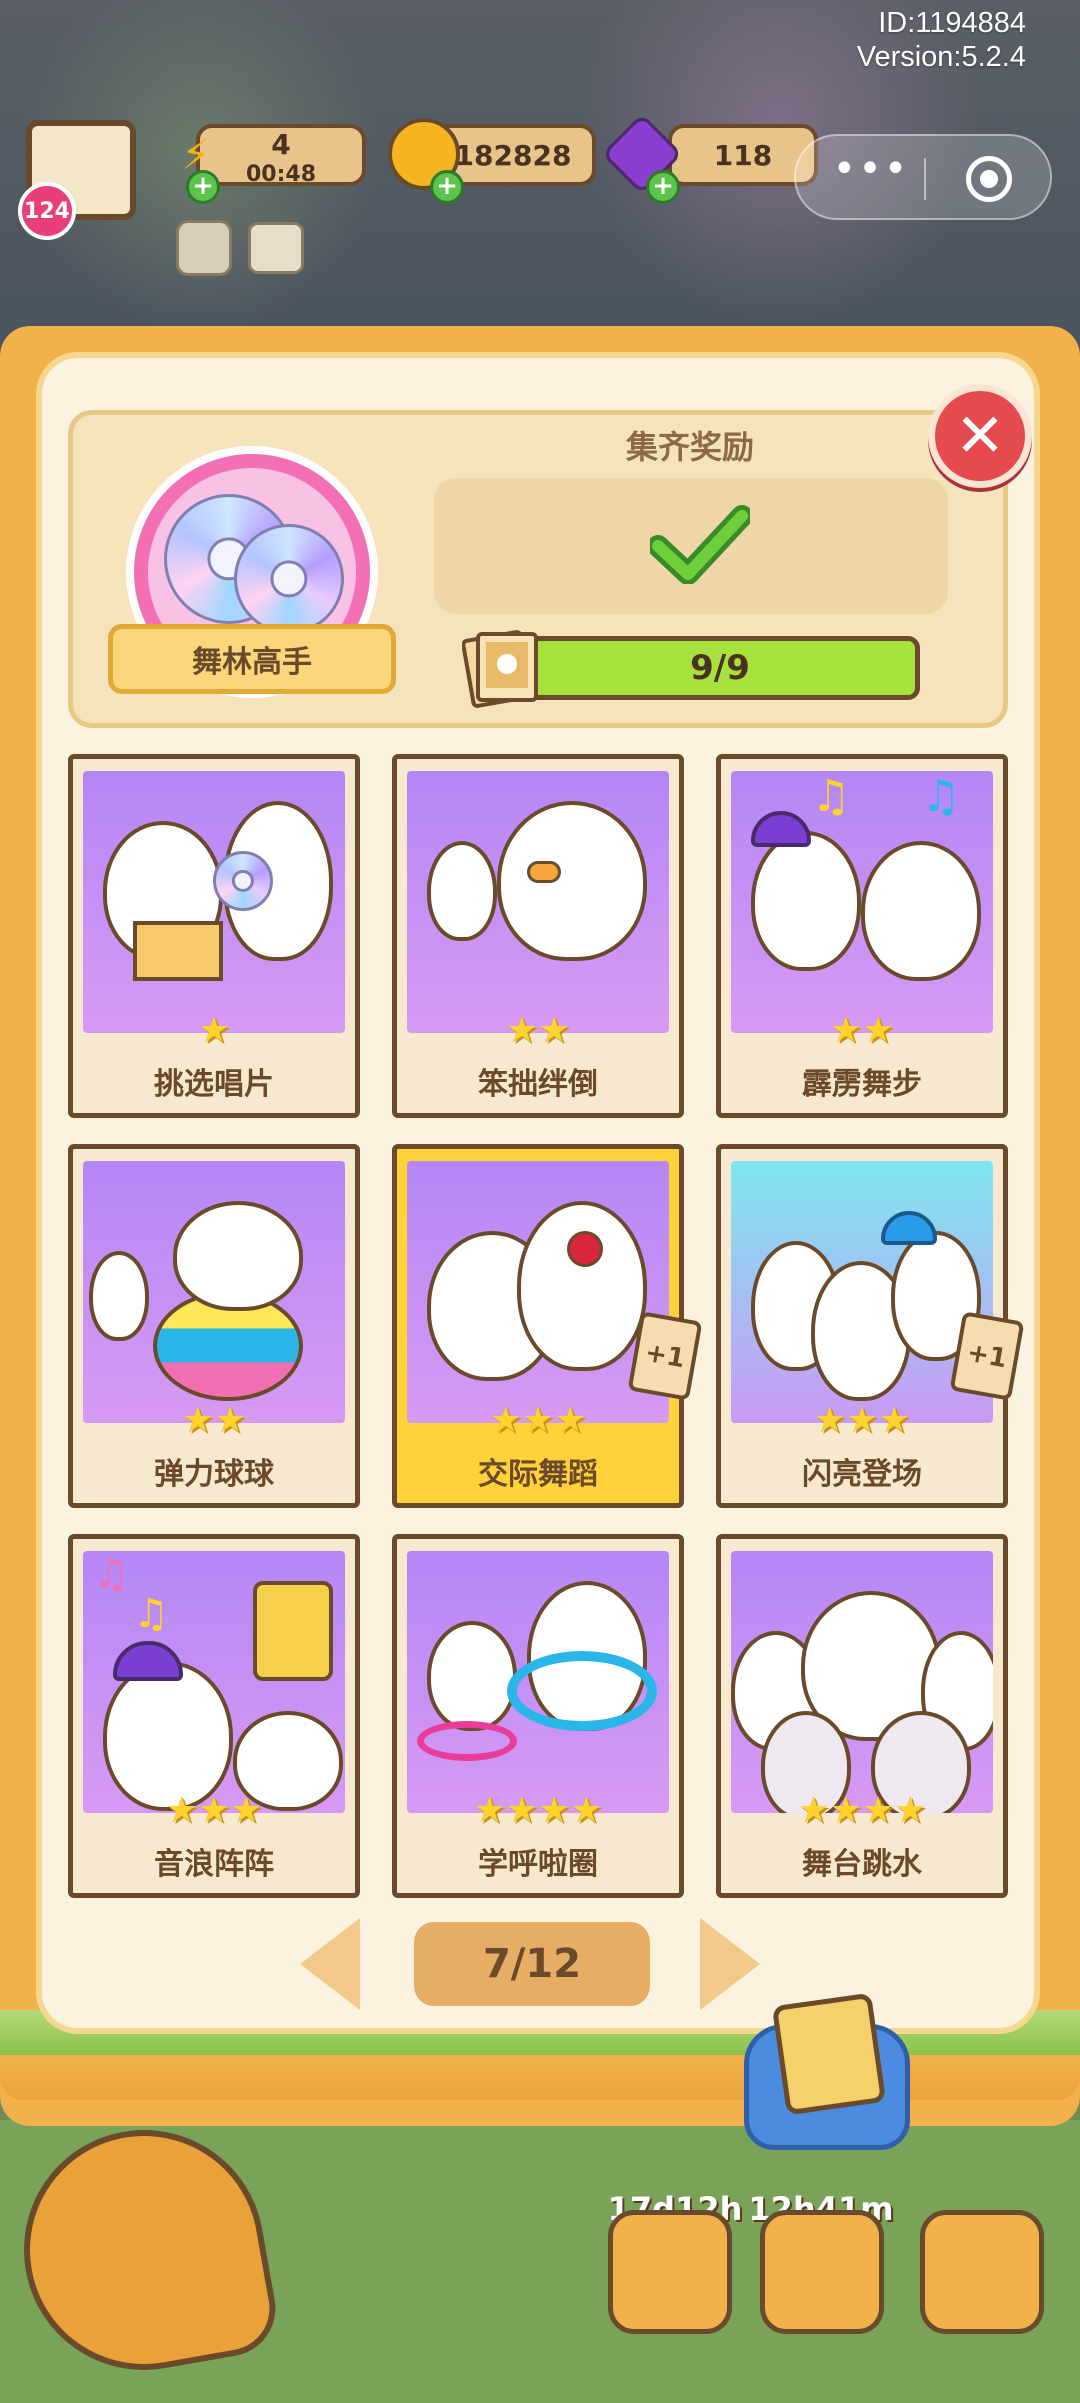 Image resolution: width=1080 pixels, height=2403 pixels. Describe the element at coordinates (447, 187) in the screenshot. I see `coins-plus-button: +` at that location.